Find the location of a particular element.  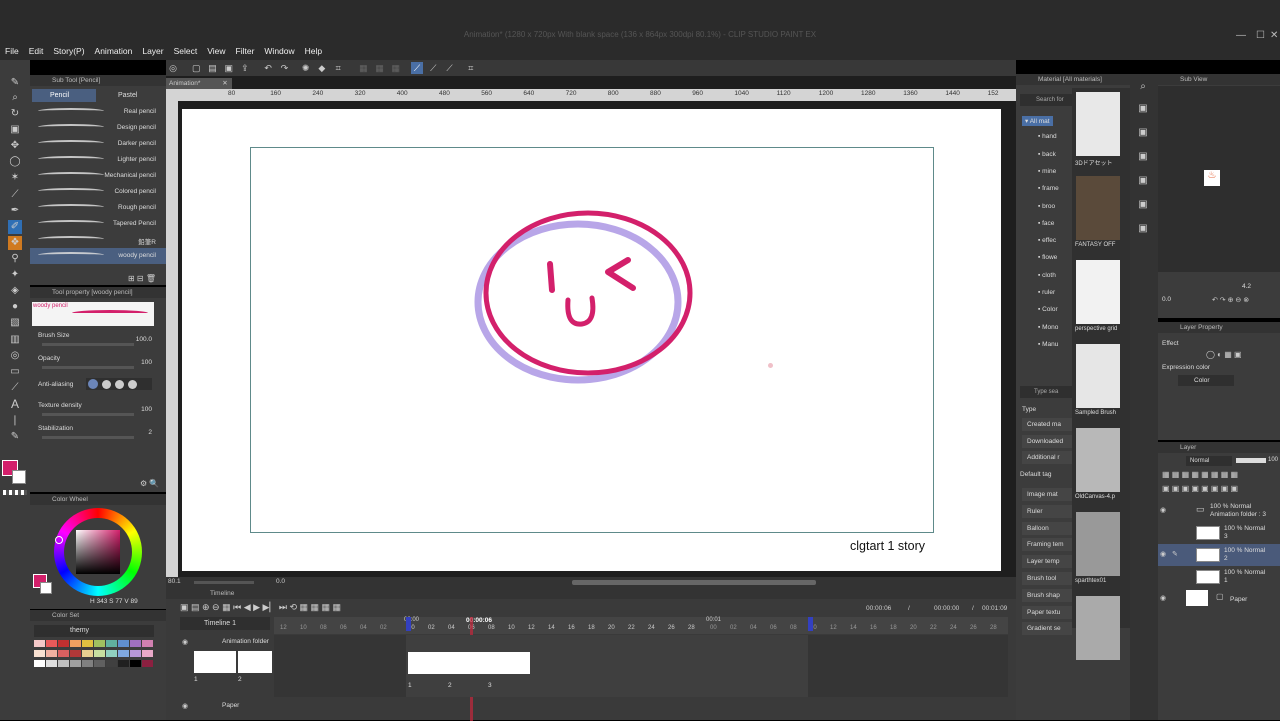

material-tree-item: ▪ Color is located at coordinates (1048, 309).